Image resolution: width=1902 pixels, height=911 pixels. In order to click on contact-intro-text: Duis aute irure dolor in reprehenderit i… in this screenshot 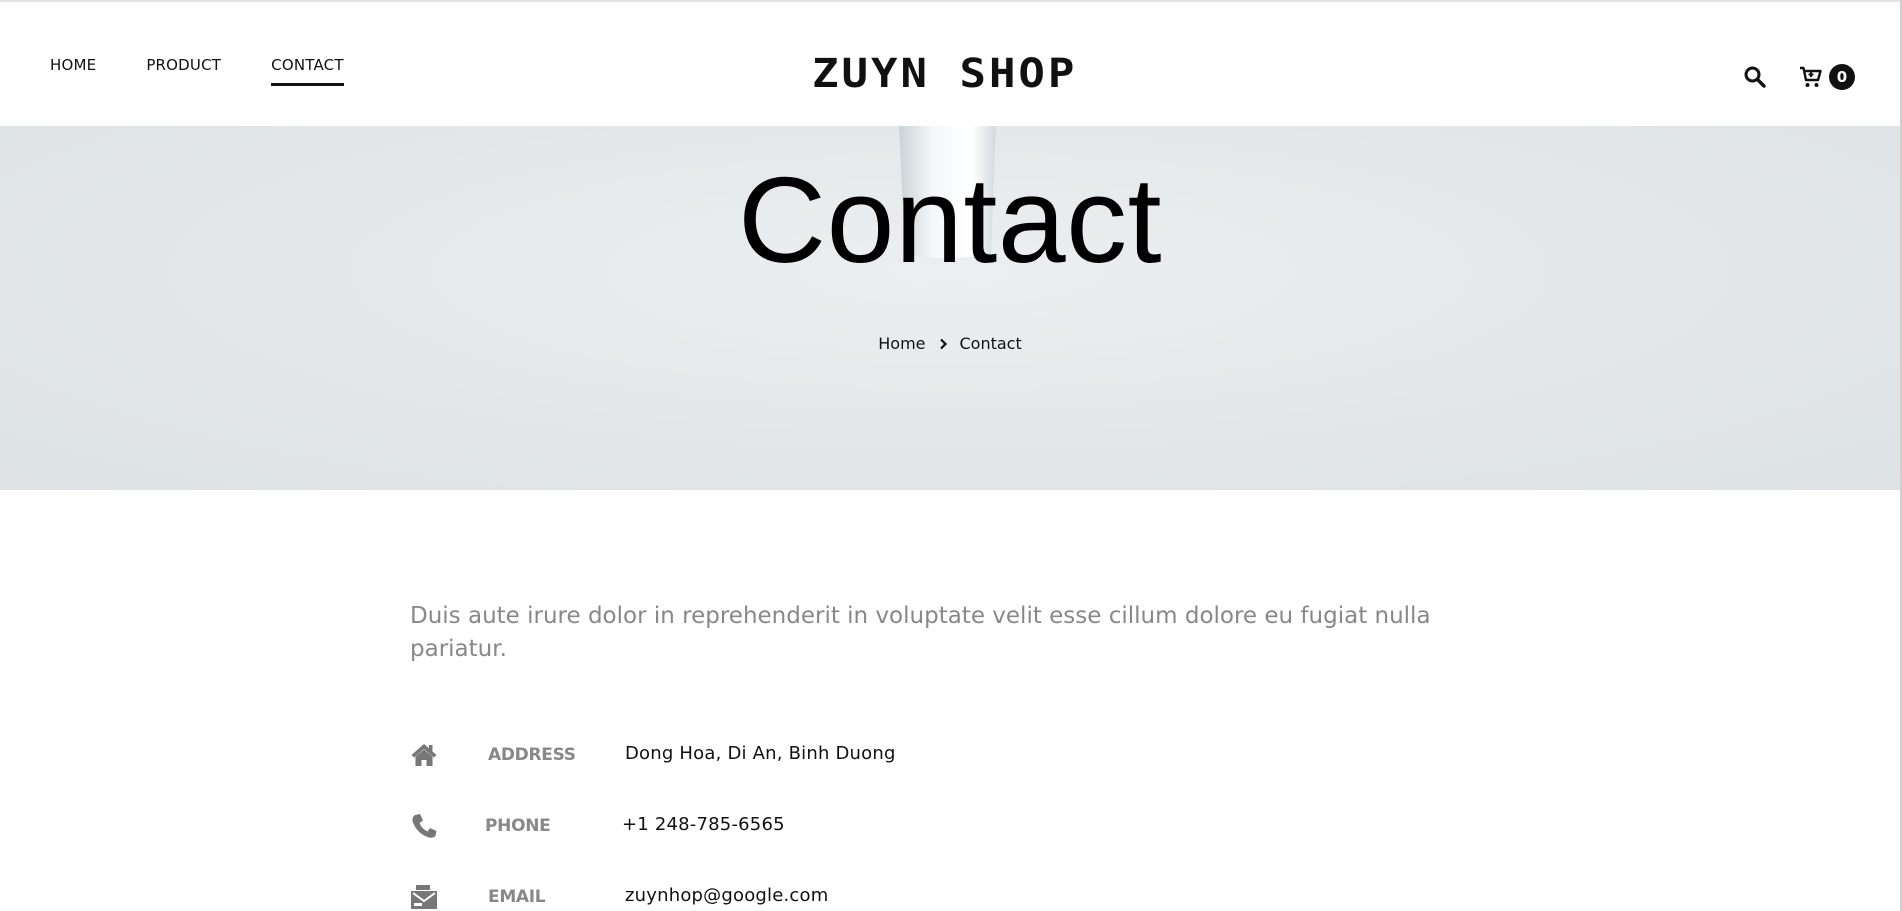, I will do `click(920, 632)`.